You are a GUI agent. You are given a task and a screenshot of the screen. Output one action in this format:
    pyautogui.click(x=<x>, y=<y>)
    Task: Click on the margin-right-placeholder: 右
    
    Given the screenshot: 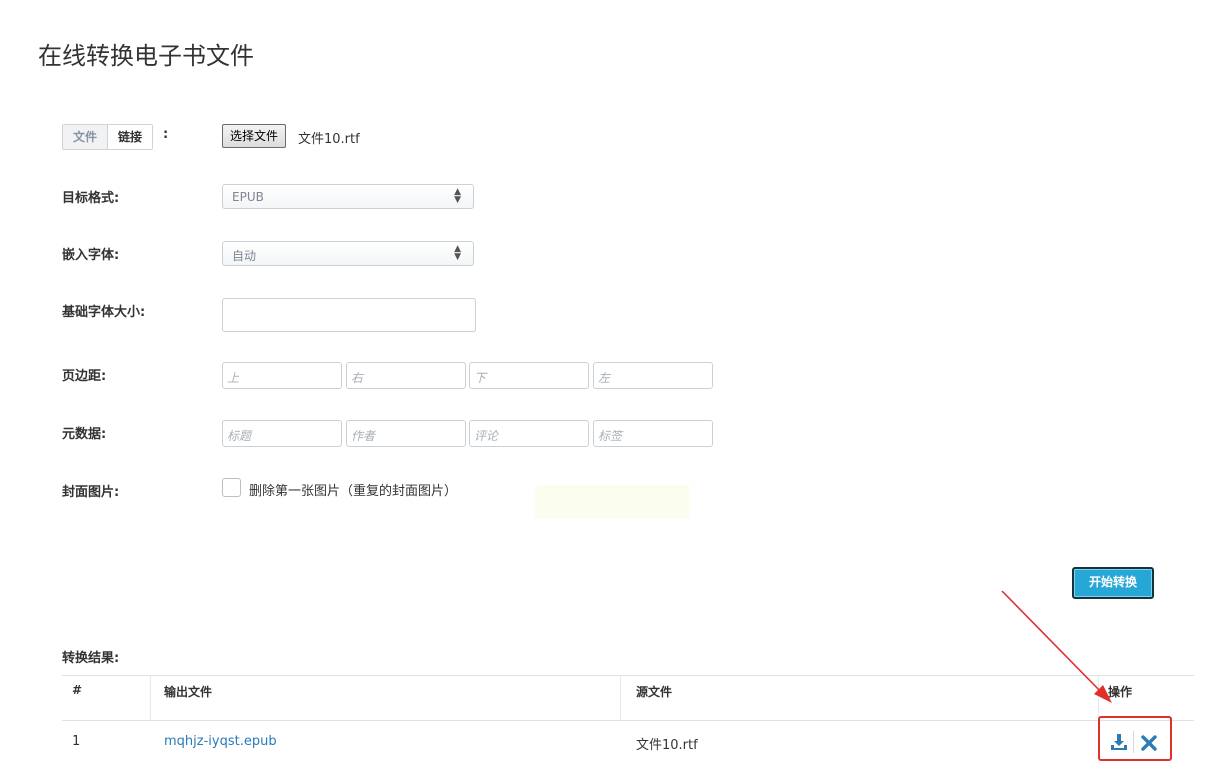 What is the action you would take?
    pyautogui.click(x=357, y=378)
    